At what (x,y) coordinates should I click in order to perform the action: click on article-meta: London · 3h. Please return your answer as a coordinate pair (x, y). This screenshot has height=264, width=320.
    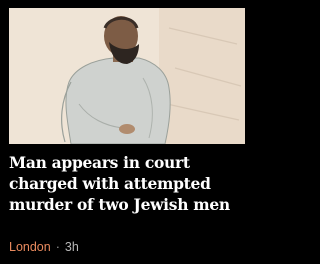
    Looking at the image, I should click on (44, 247).